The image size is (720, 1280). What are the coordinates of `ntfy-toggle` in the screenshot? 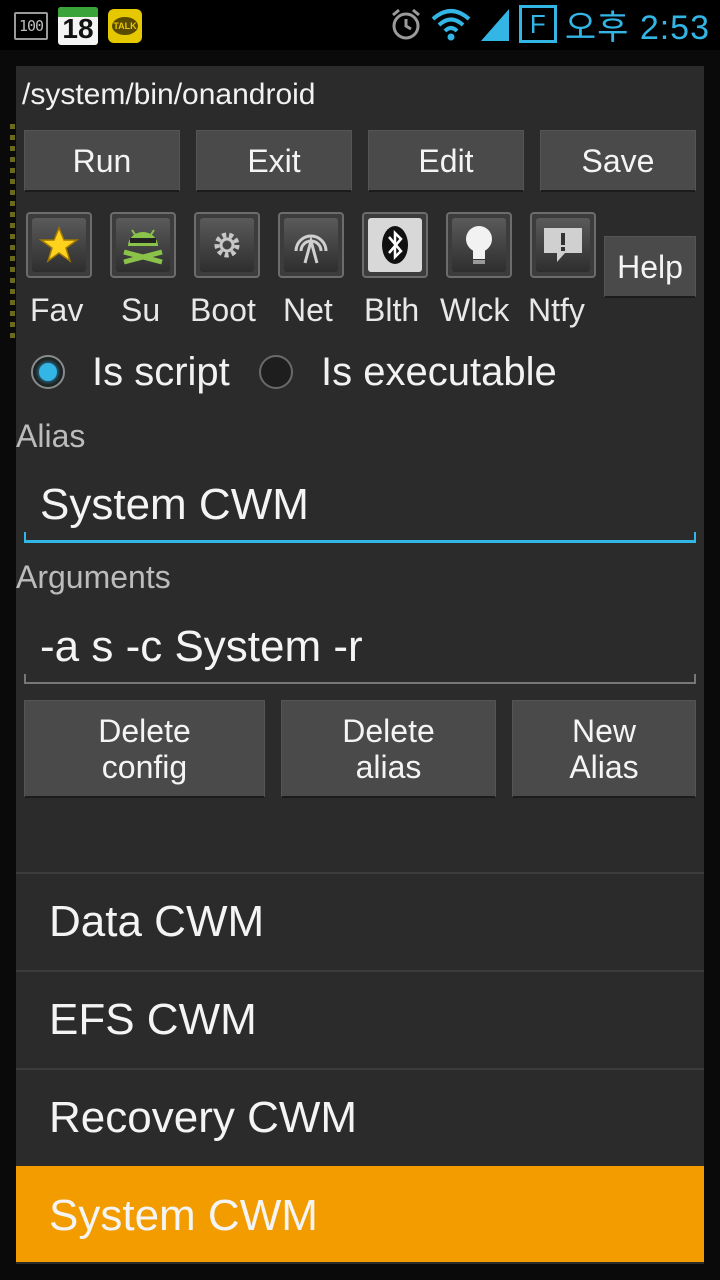 It's located at (563, 245).